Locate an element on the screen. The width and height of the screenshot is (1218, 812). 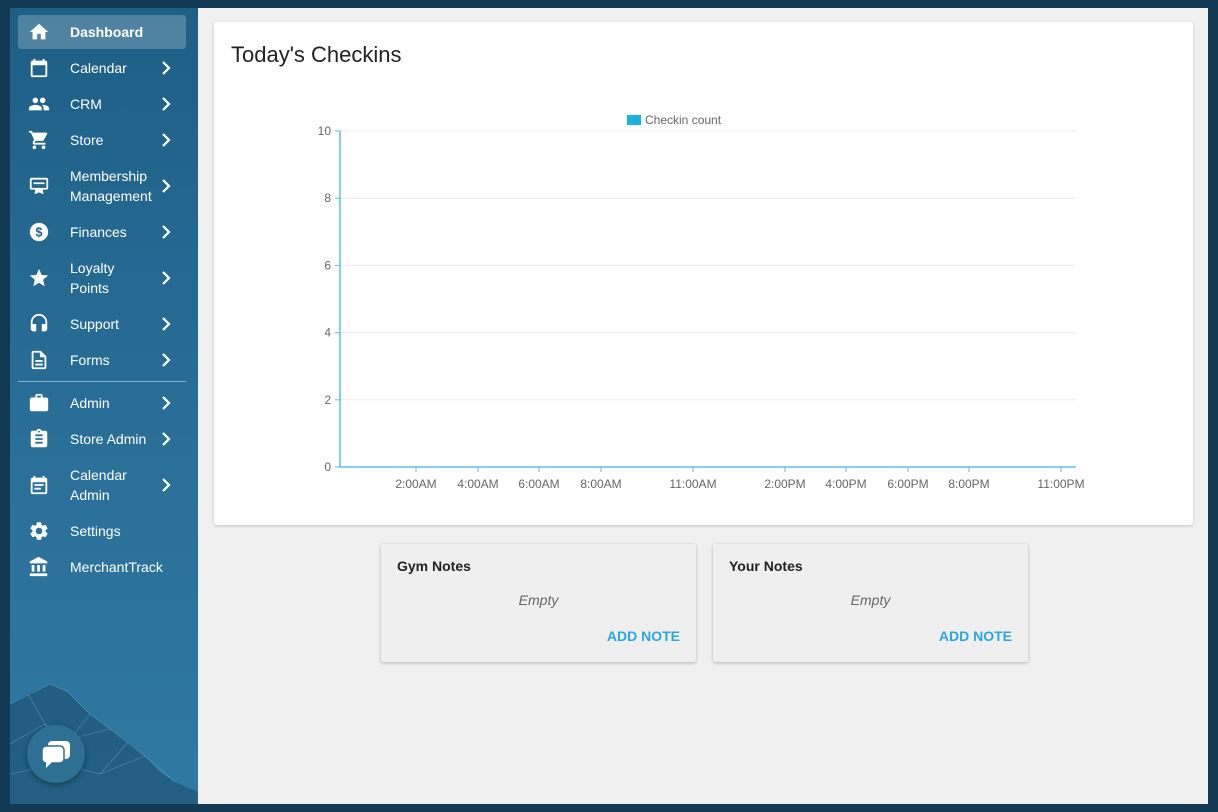
sidebar-item-crm: CRM is located at coordinates (102, 104).